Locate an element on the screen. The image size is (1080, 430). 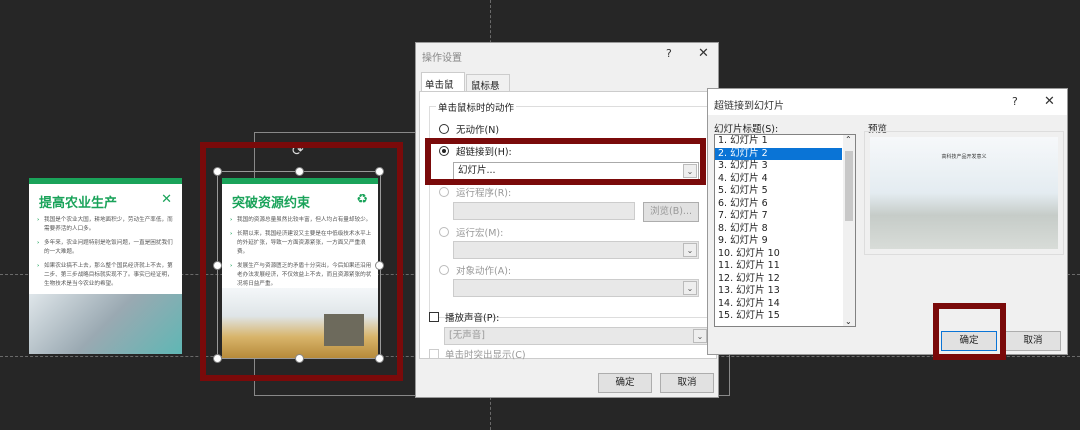
tab-click: 单击鼠标 is located at coordinates (443, 88).